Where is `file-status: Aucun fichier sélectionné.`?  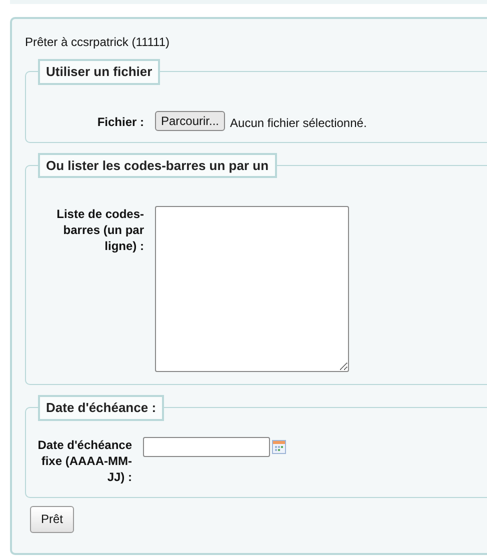 file-status: Aucun fichier sélectionné. is located at coordinates (298, 123).